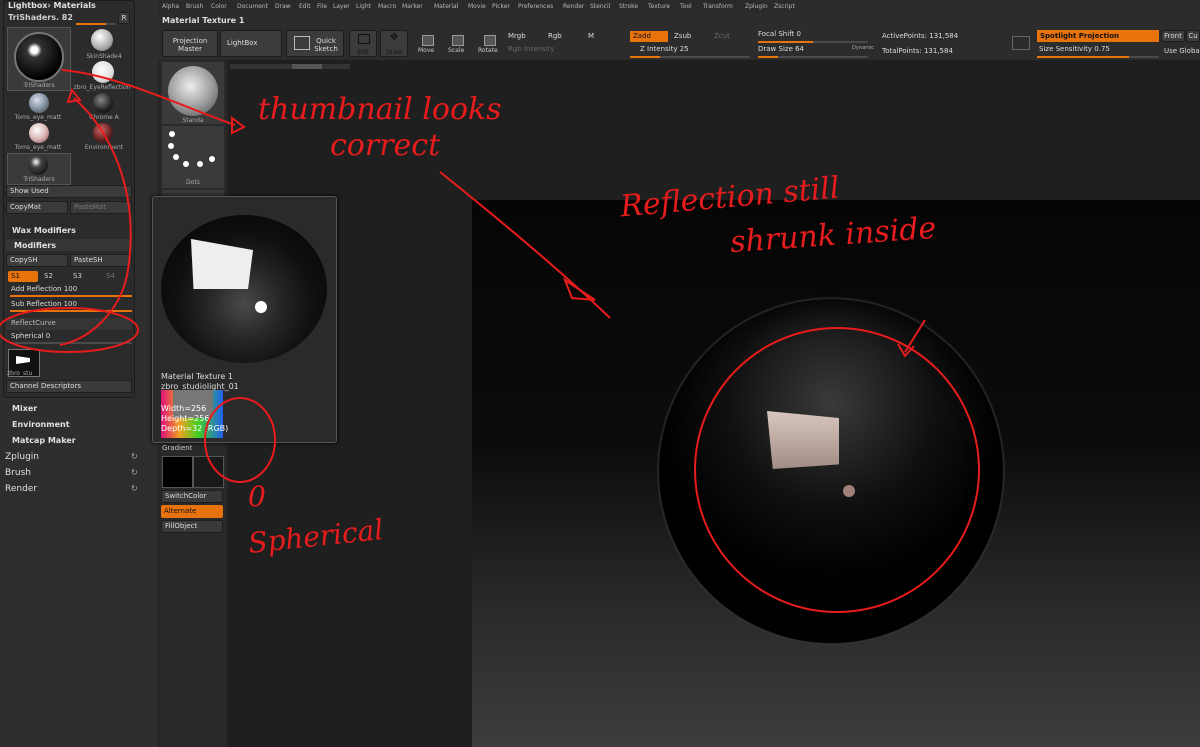 Image resolution: width=1200 pixels, height=747 pixels. I want to click on annotation-correct: correct, so click(385, 145).